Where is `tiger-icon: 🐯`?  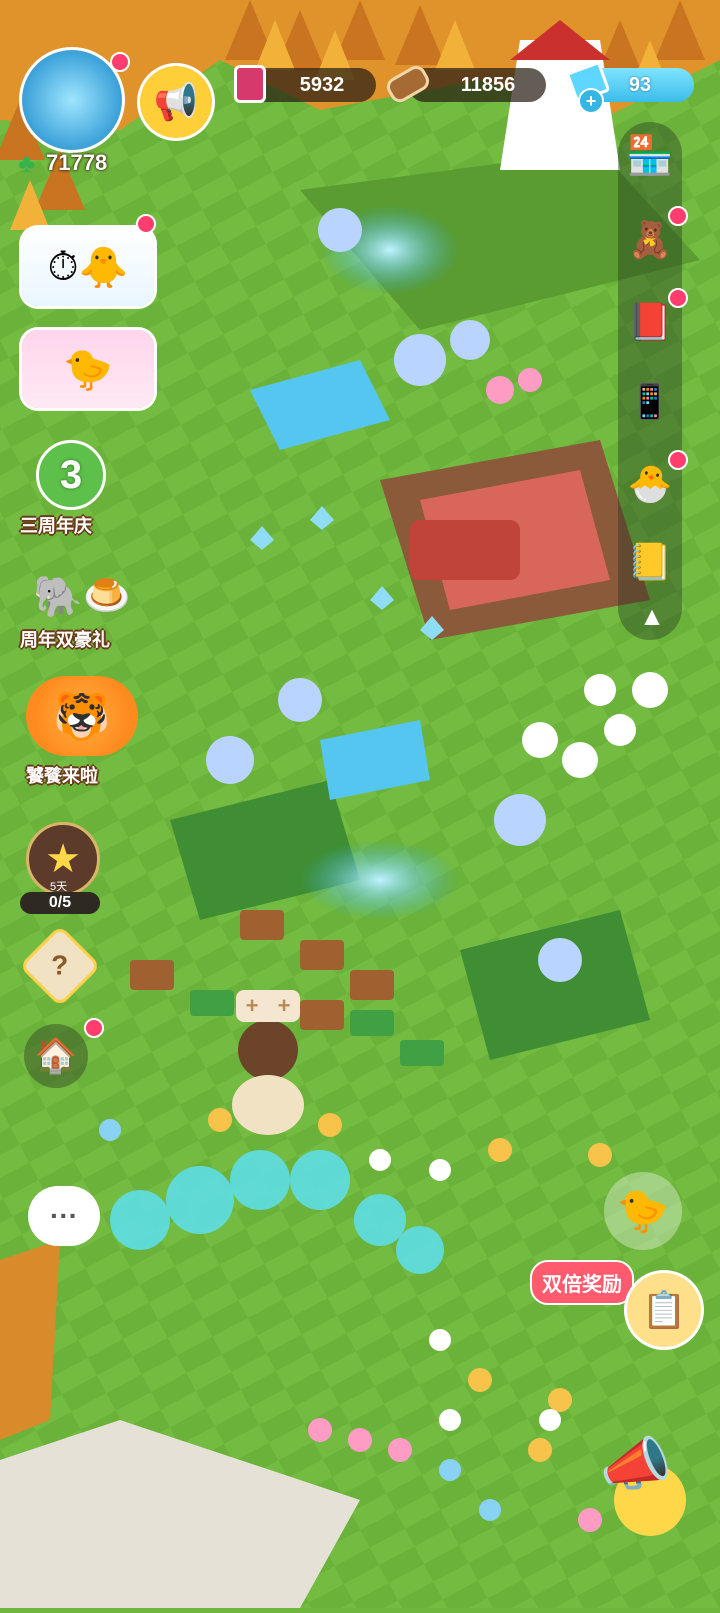
tiger-icon: 🐯 is located at coordinates (82, 715).